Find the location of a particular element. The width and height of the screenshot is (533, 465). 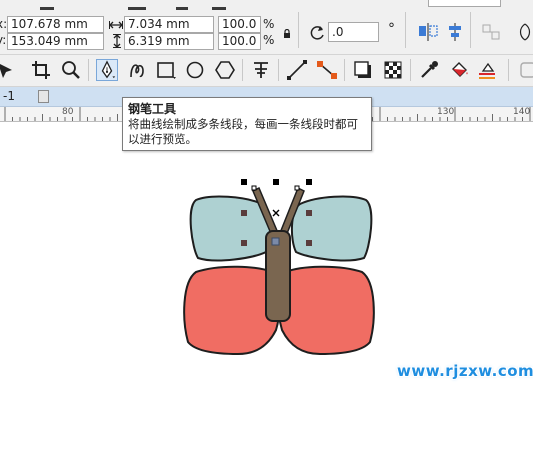

x-position-field: 107.678 mm is located at coordinates (55, 24).